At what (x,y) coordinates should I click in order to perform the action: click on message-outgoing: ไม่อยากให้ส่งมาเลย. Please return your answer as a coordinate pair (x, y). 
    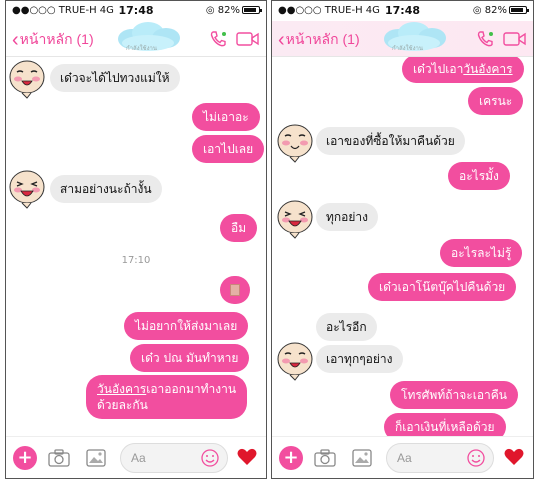
    Looking at the image, I should click on (186, 326).